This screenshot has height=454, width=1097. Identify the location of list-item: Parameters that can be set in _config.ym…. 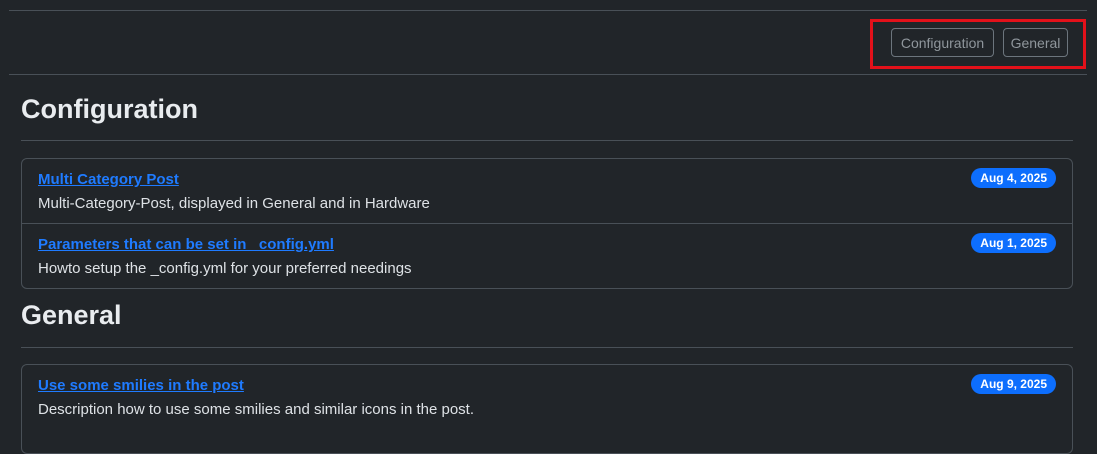
(547, 256).